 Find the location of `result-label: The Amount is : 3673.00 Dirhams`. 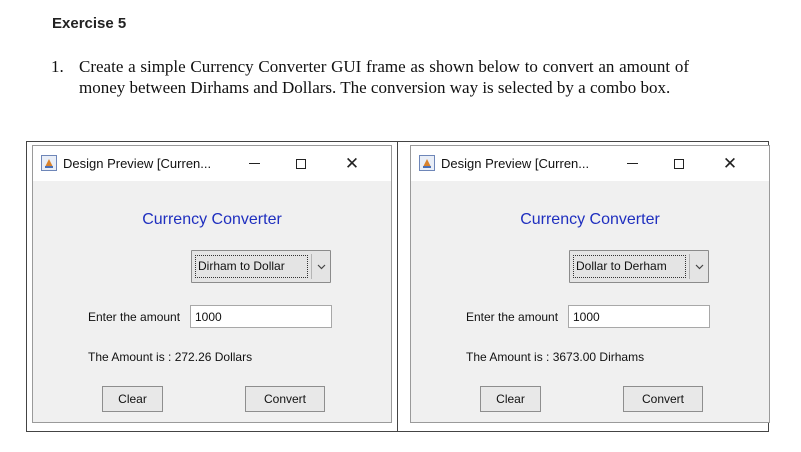

result-label: The Amount is : 3673.00 Dirhams is located at coordinates (555, 357).